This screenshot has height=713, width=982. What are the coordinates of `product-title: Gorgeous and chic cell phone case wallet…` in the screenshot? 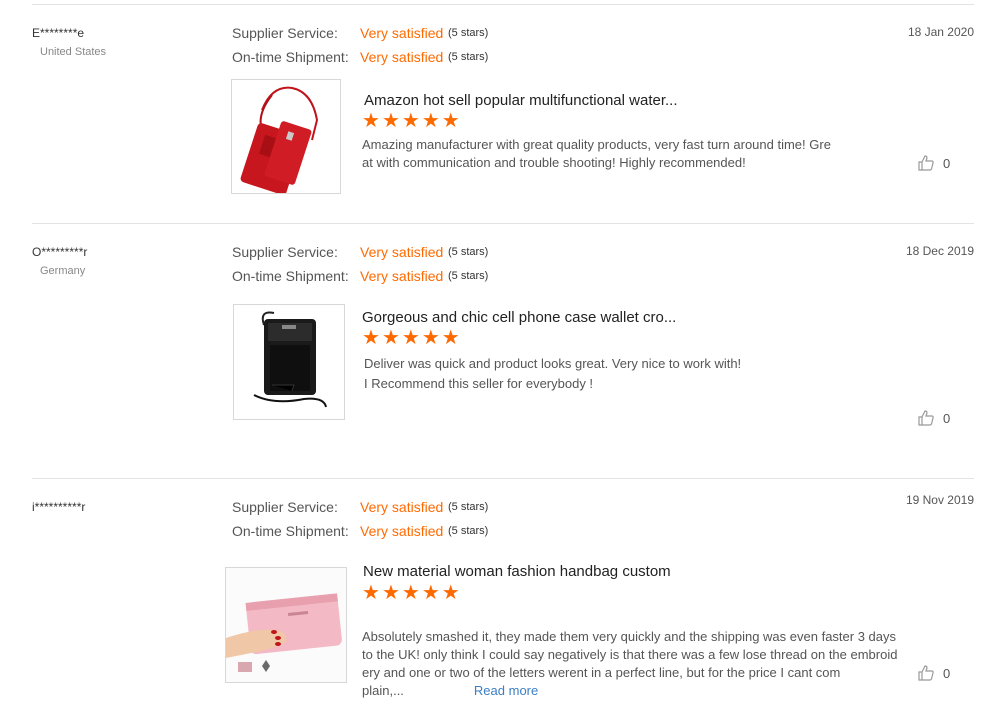 It's located at (519, 317).